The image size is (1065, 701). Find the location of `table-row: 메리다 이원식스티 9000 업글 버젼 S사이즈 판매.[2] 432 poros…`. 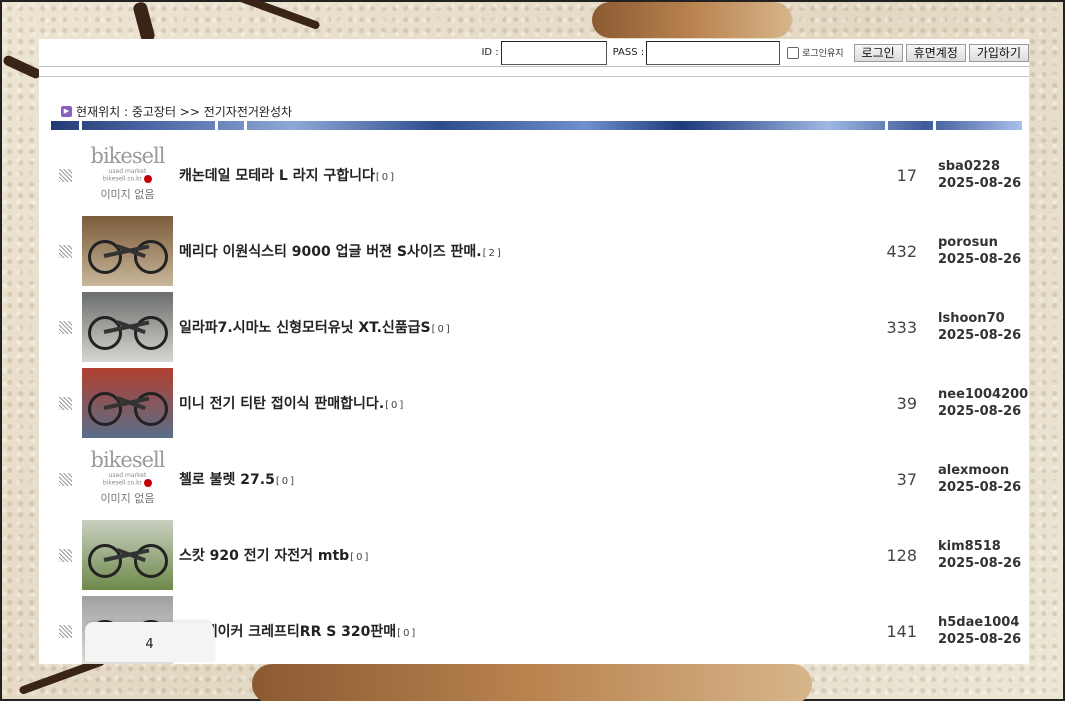

table-row: 메리다 이원식스티 9000 업글 버젼 S사이즈 판매.[2] 432 poros… is located at coordinates (534, 251).